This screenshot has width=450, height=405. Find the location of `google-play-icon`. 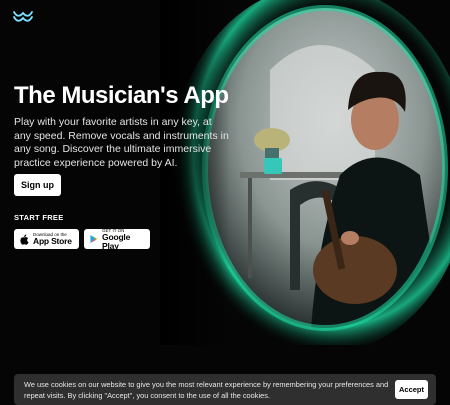

google-play-icon is located at coordinates (94, 239).